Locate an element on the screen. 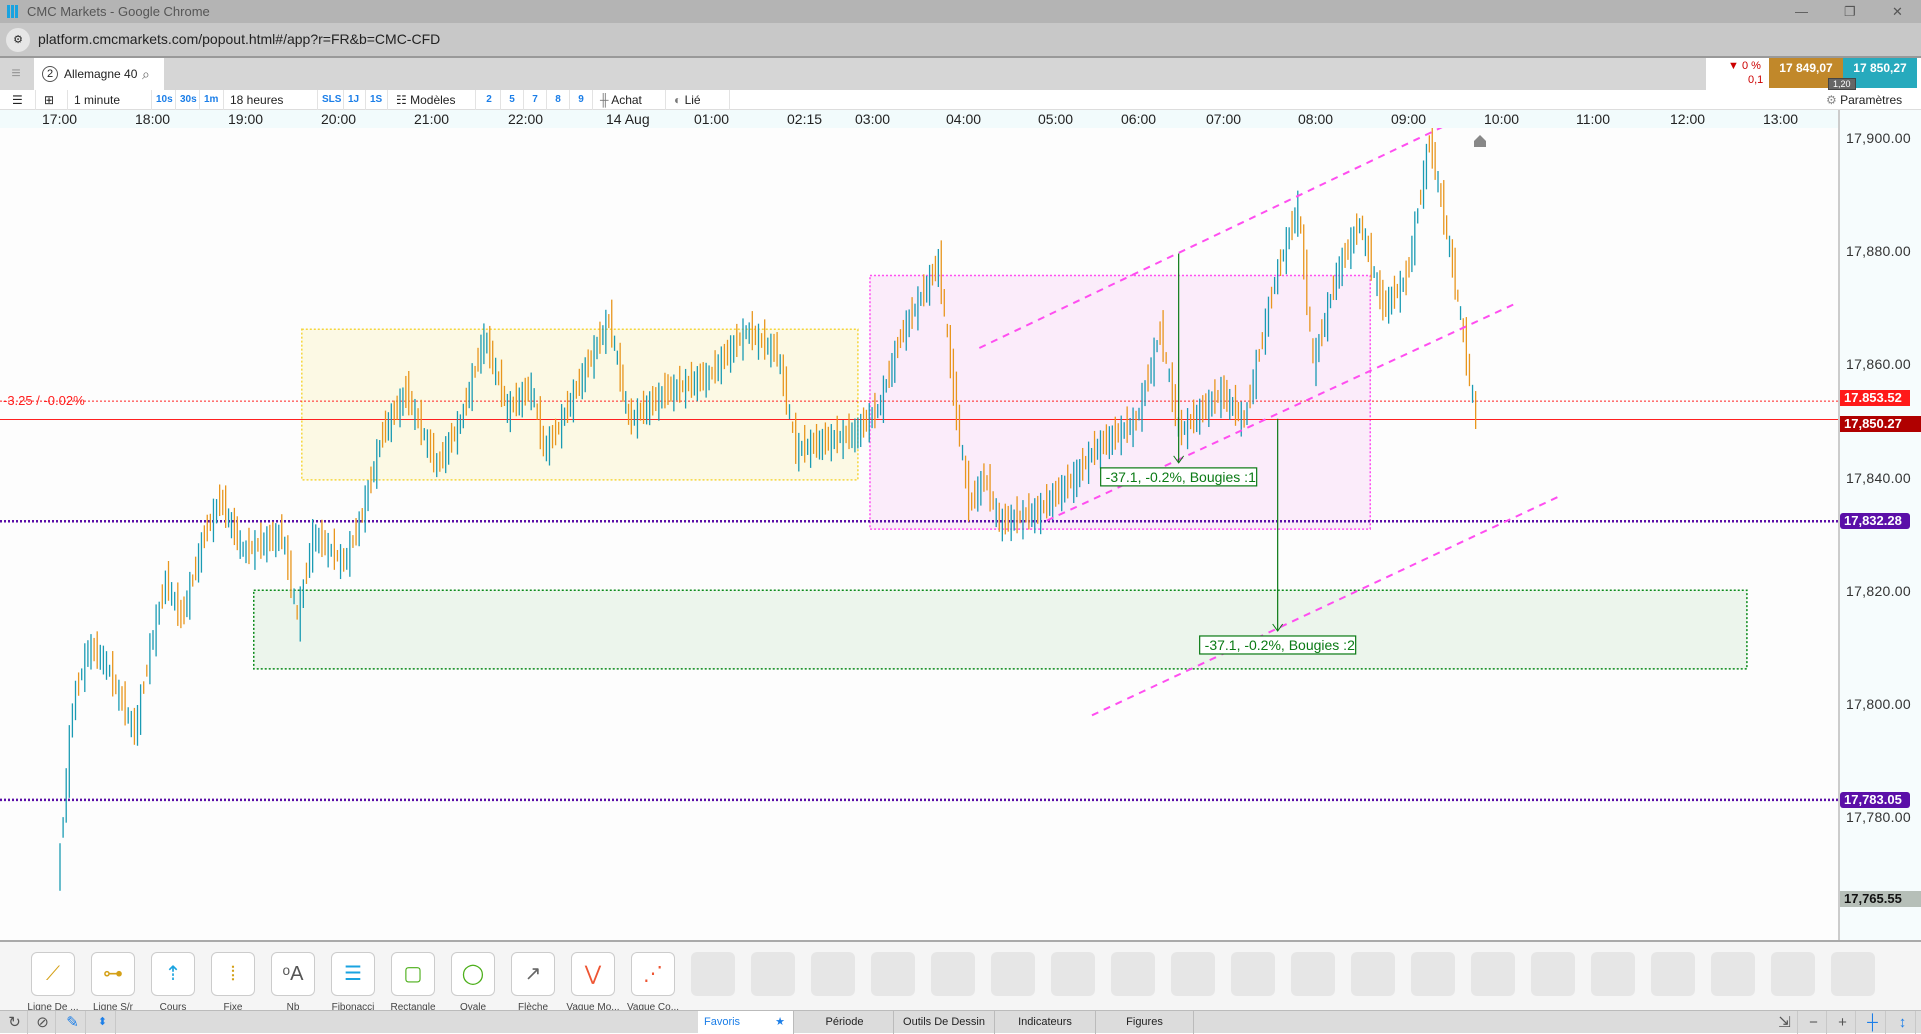 The width and height of the screenshot is (1921, 1034). change-pct-value: 0 % is located at coordinates (1751, 66).